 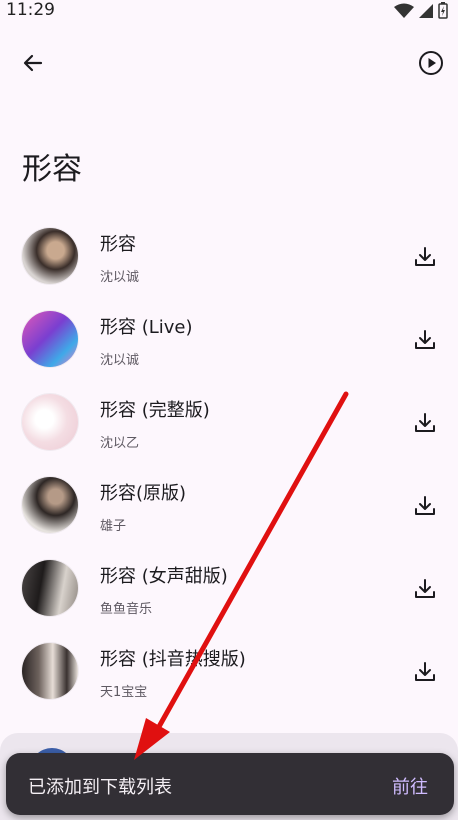 I want to click on page-title: 形容, so click(x=52, y=169).